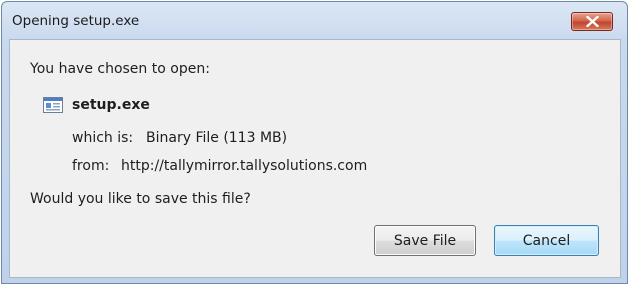 This screenshot has height=286, width=631. I want to click on save-file-button: Save File, so click(425, 240).